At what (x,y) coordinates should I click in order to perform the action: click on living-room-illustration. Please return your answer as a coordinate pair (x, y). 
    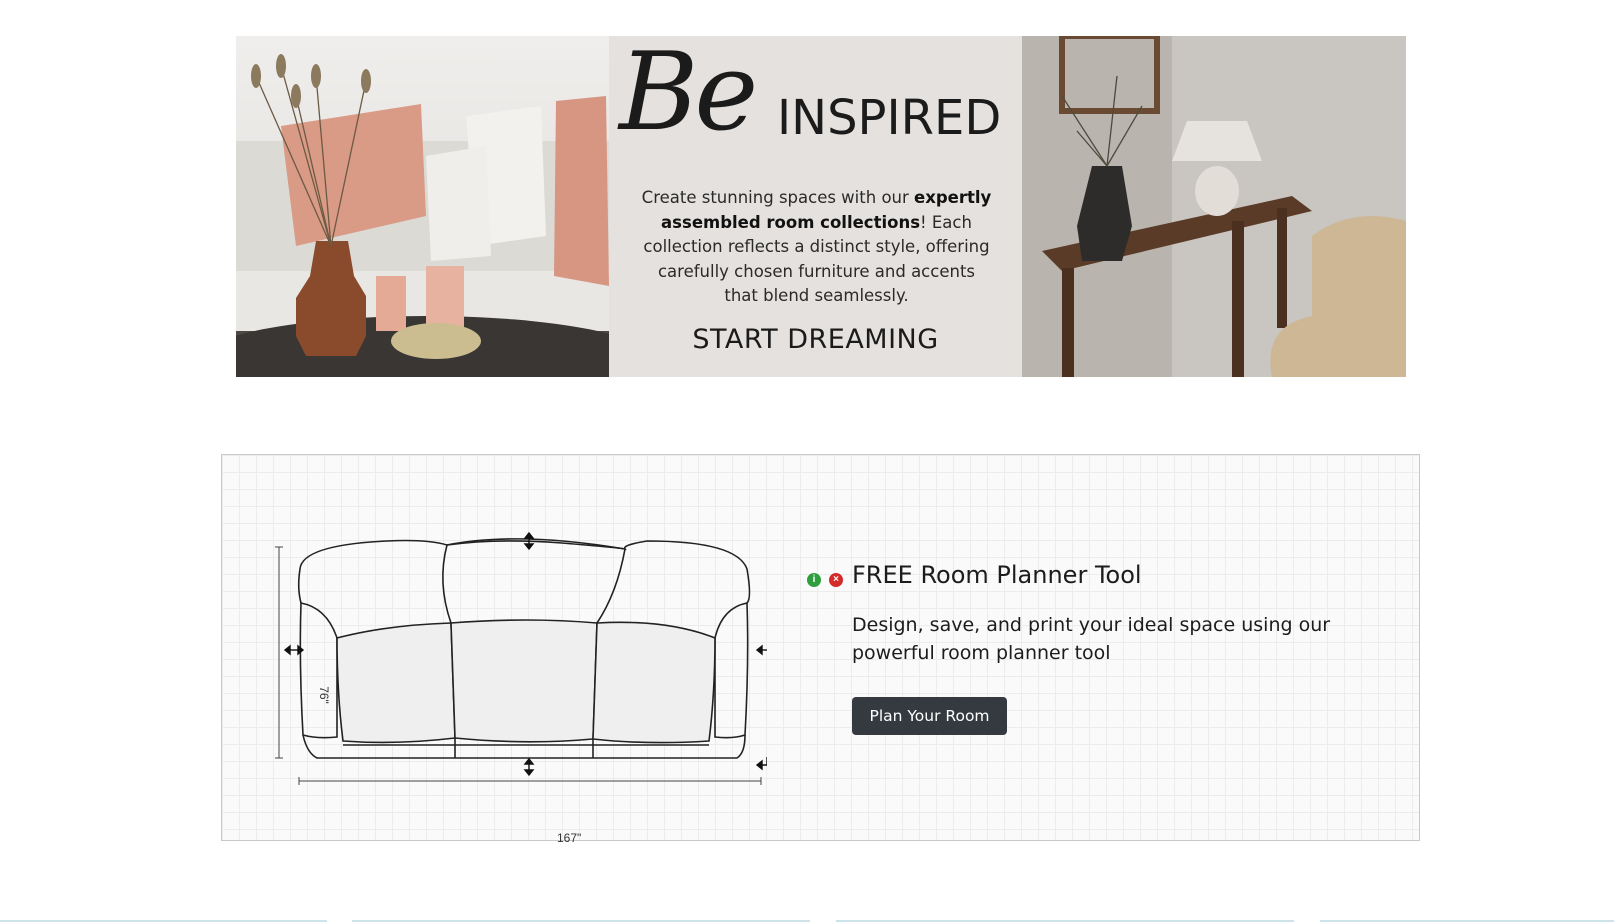
    Looking at the image, I should click on (422, 215).